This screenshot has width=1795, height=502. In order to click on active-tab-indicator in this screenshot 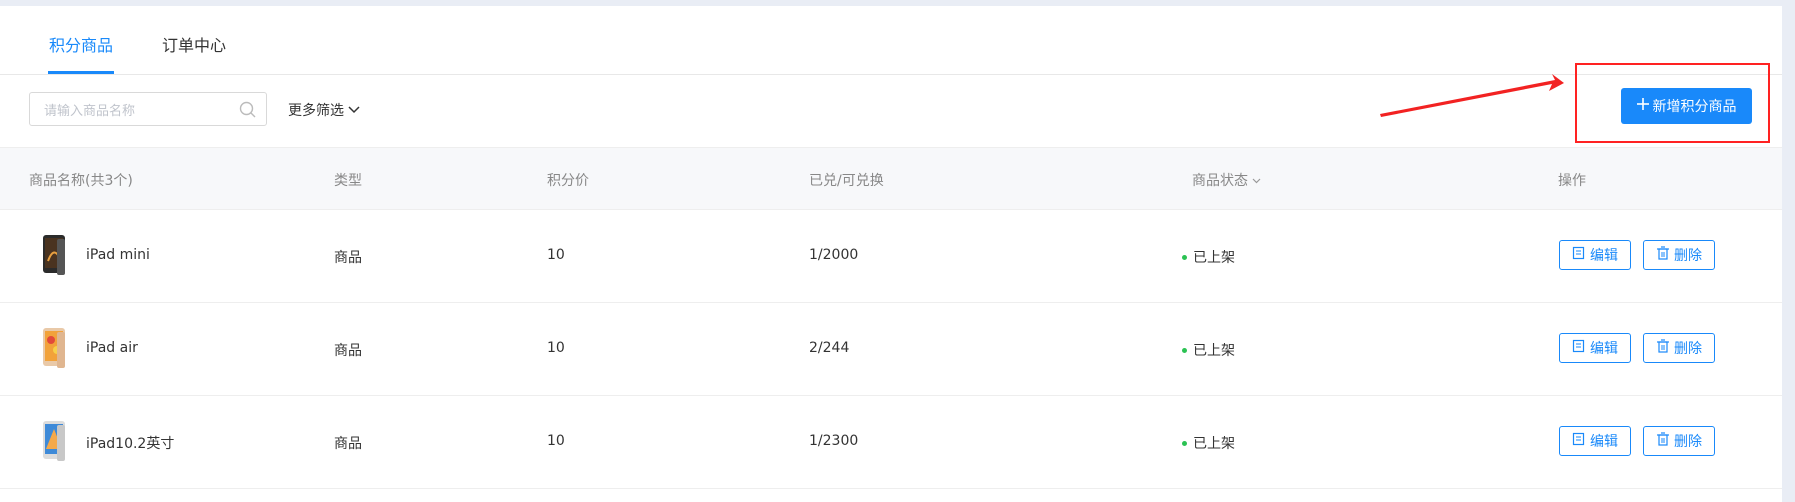, I will do `click(81, 72)`.